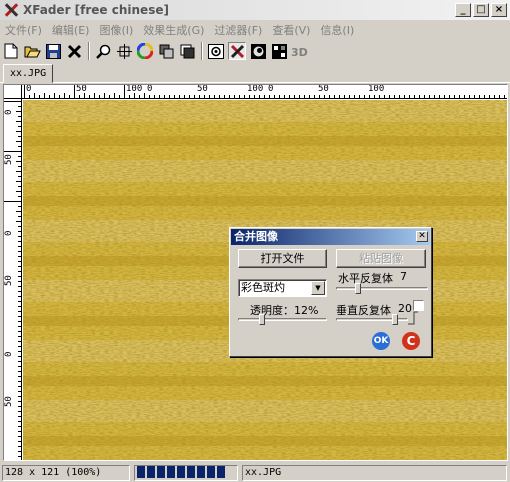  I want to click on toolbar-separator, so click(202, 51).